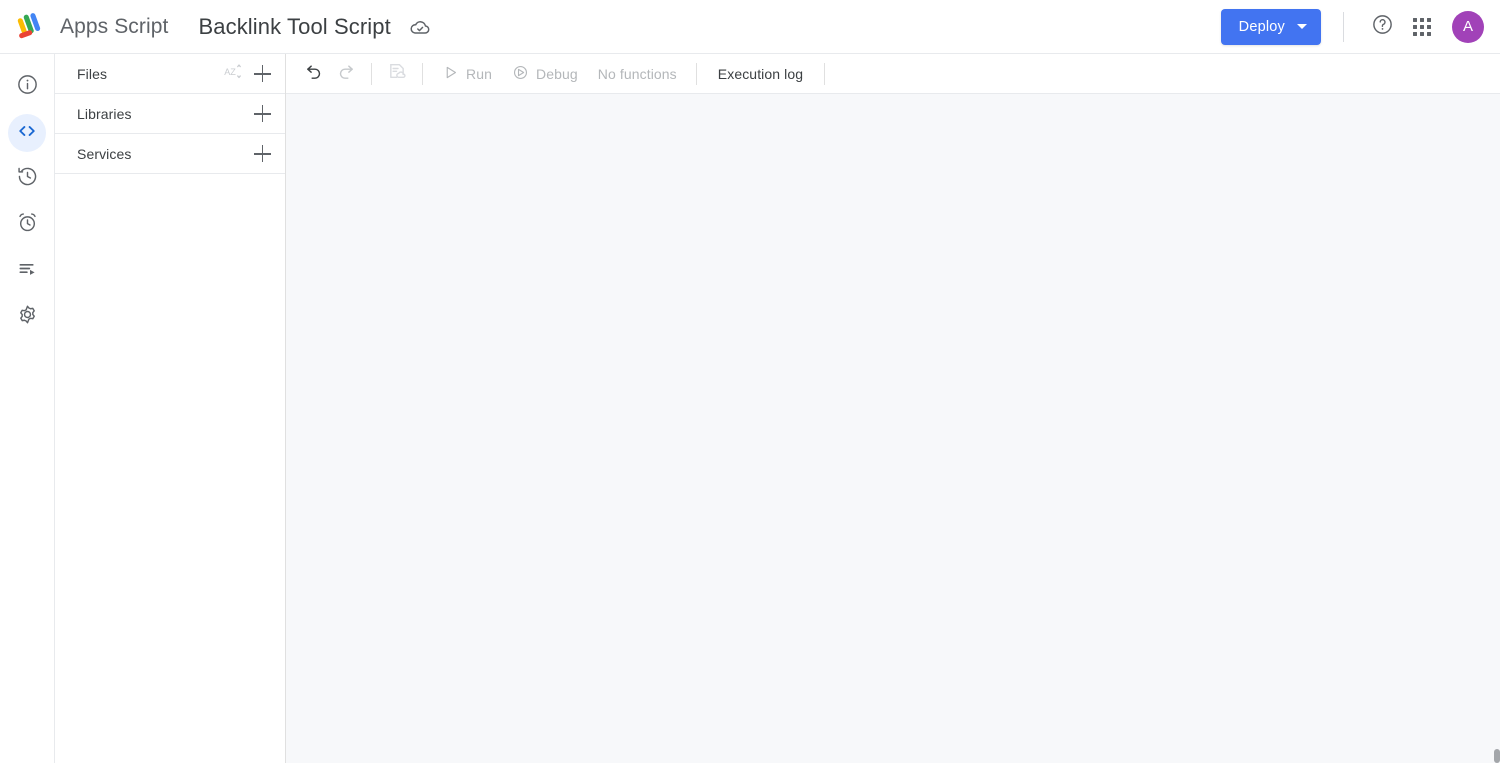 Image resolution: width=1500 pixels, height=763 pixels. What do you see at coordinates (104, 113) in the screenshot?
I see `libraries-section-label: Libraries` at bounding box center [104, 113].